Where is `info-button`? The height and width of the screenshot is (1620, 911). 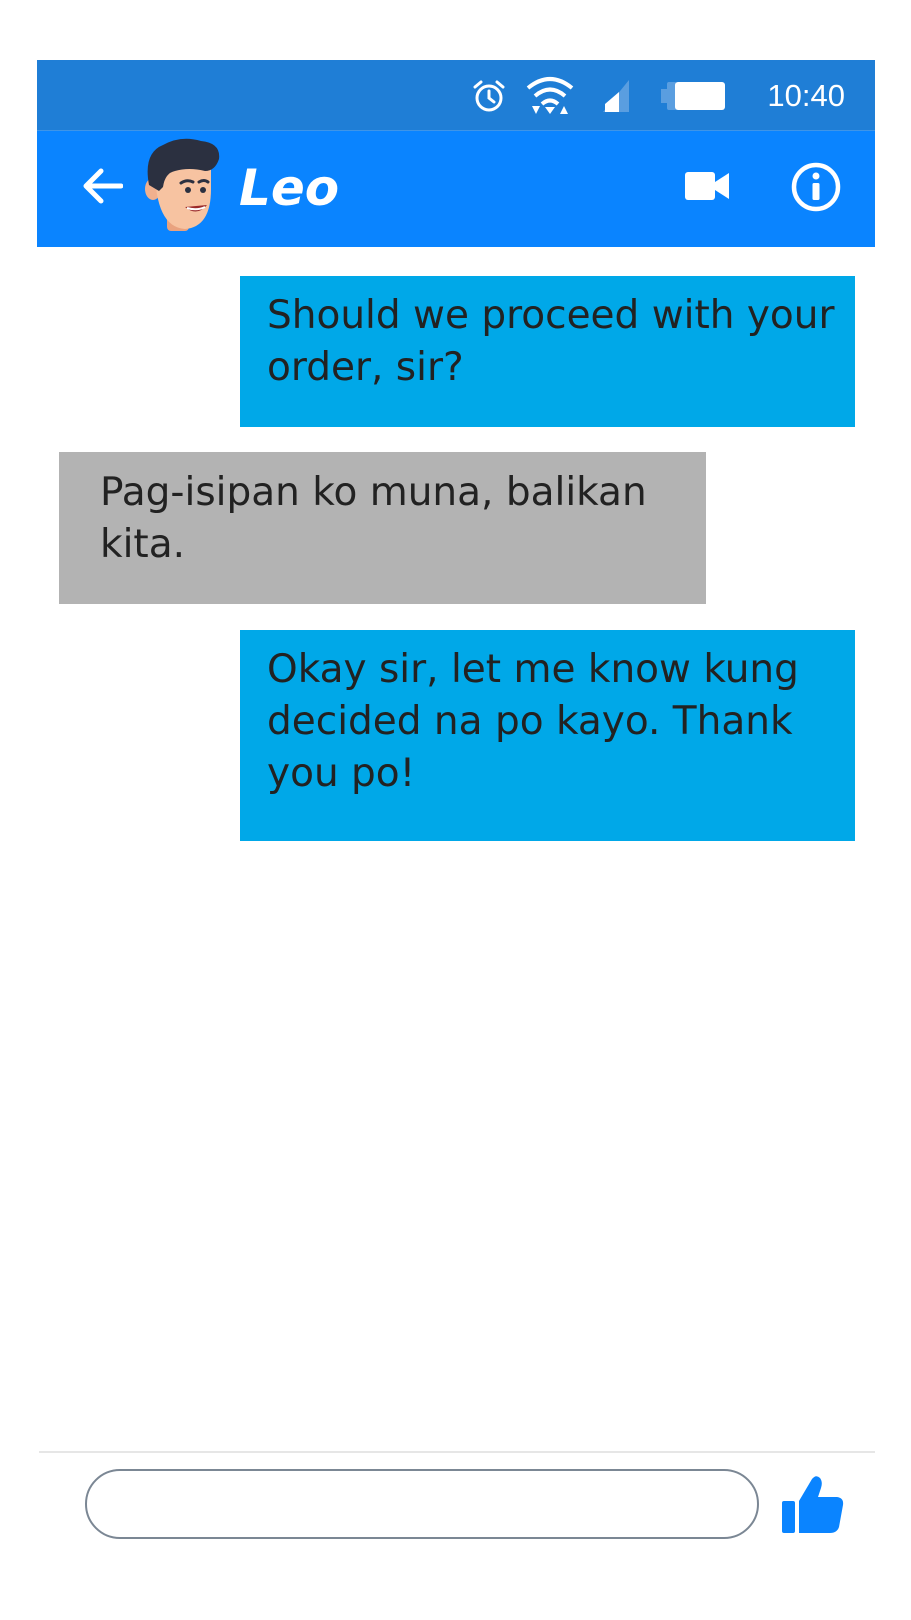
info-button is located at coordinates (816, 187).